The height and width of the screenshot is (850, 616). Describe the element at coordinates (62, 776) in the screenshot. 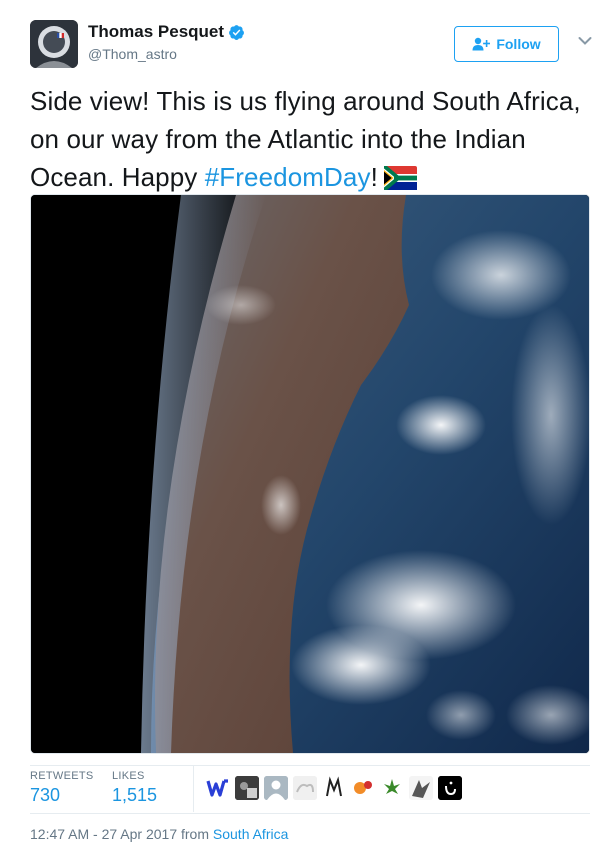

I see `retweets-label: RETWEETS` at that location.